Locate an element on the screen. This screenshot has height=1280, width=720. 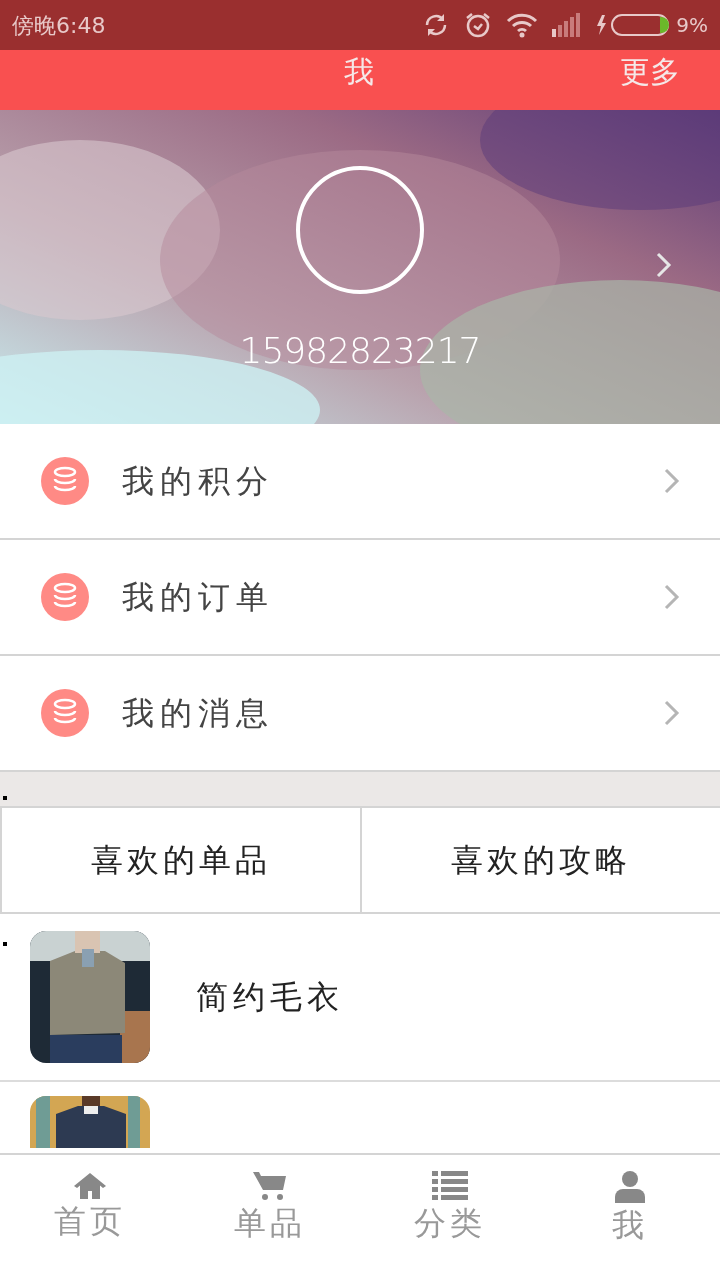
menu-label: 我的订单 is located at coordinates (198, 597).